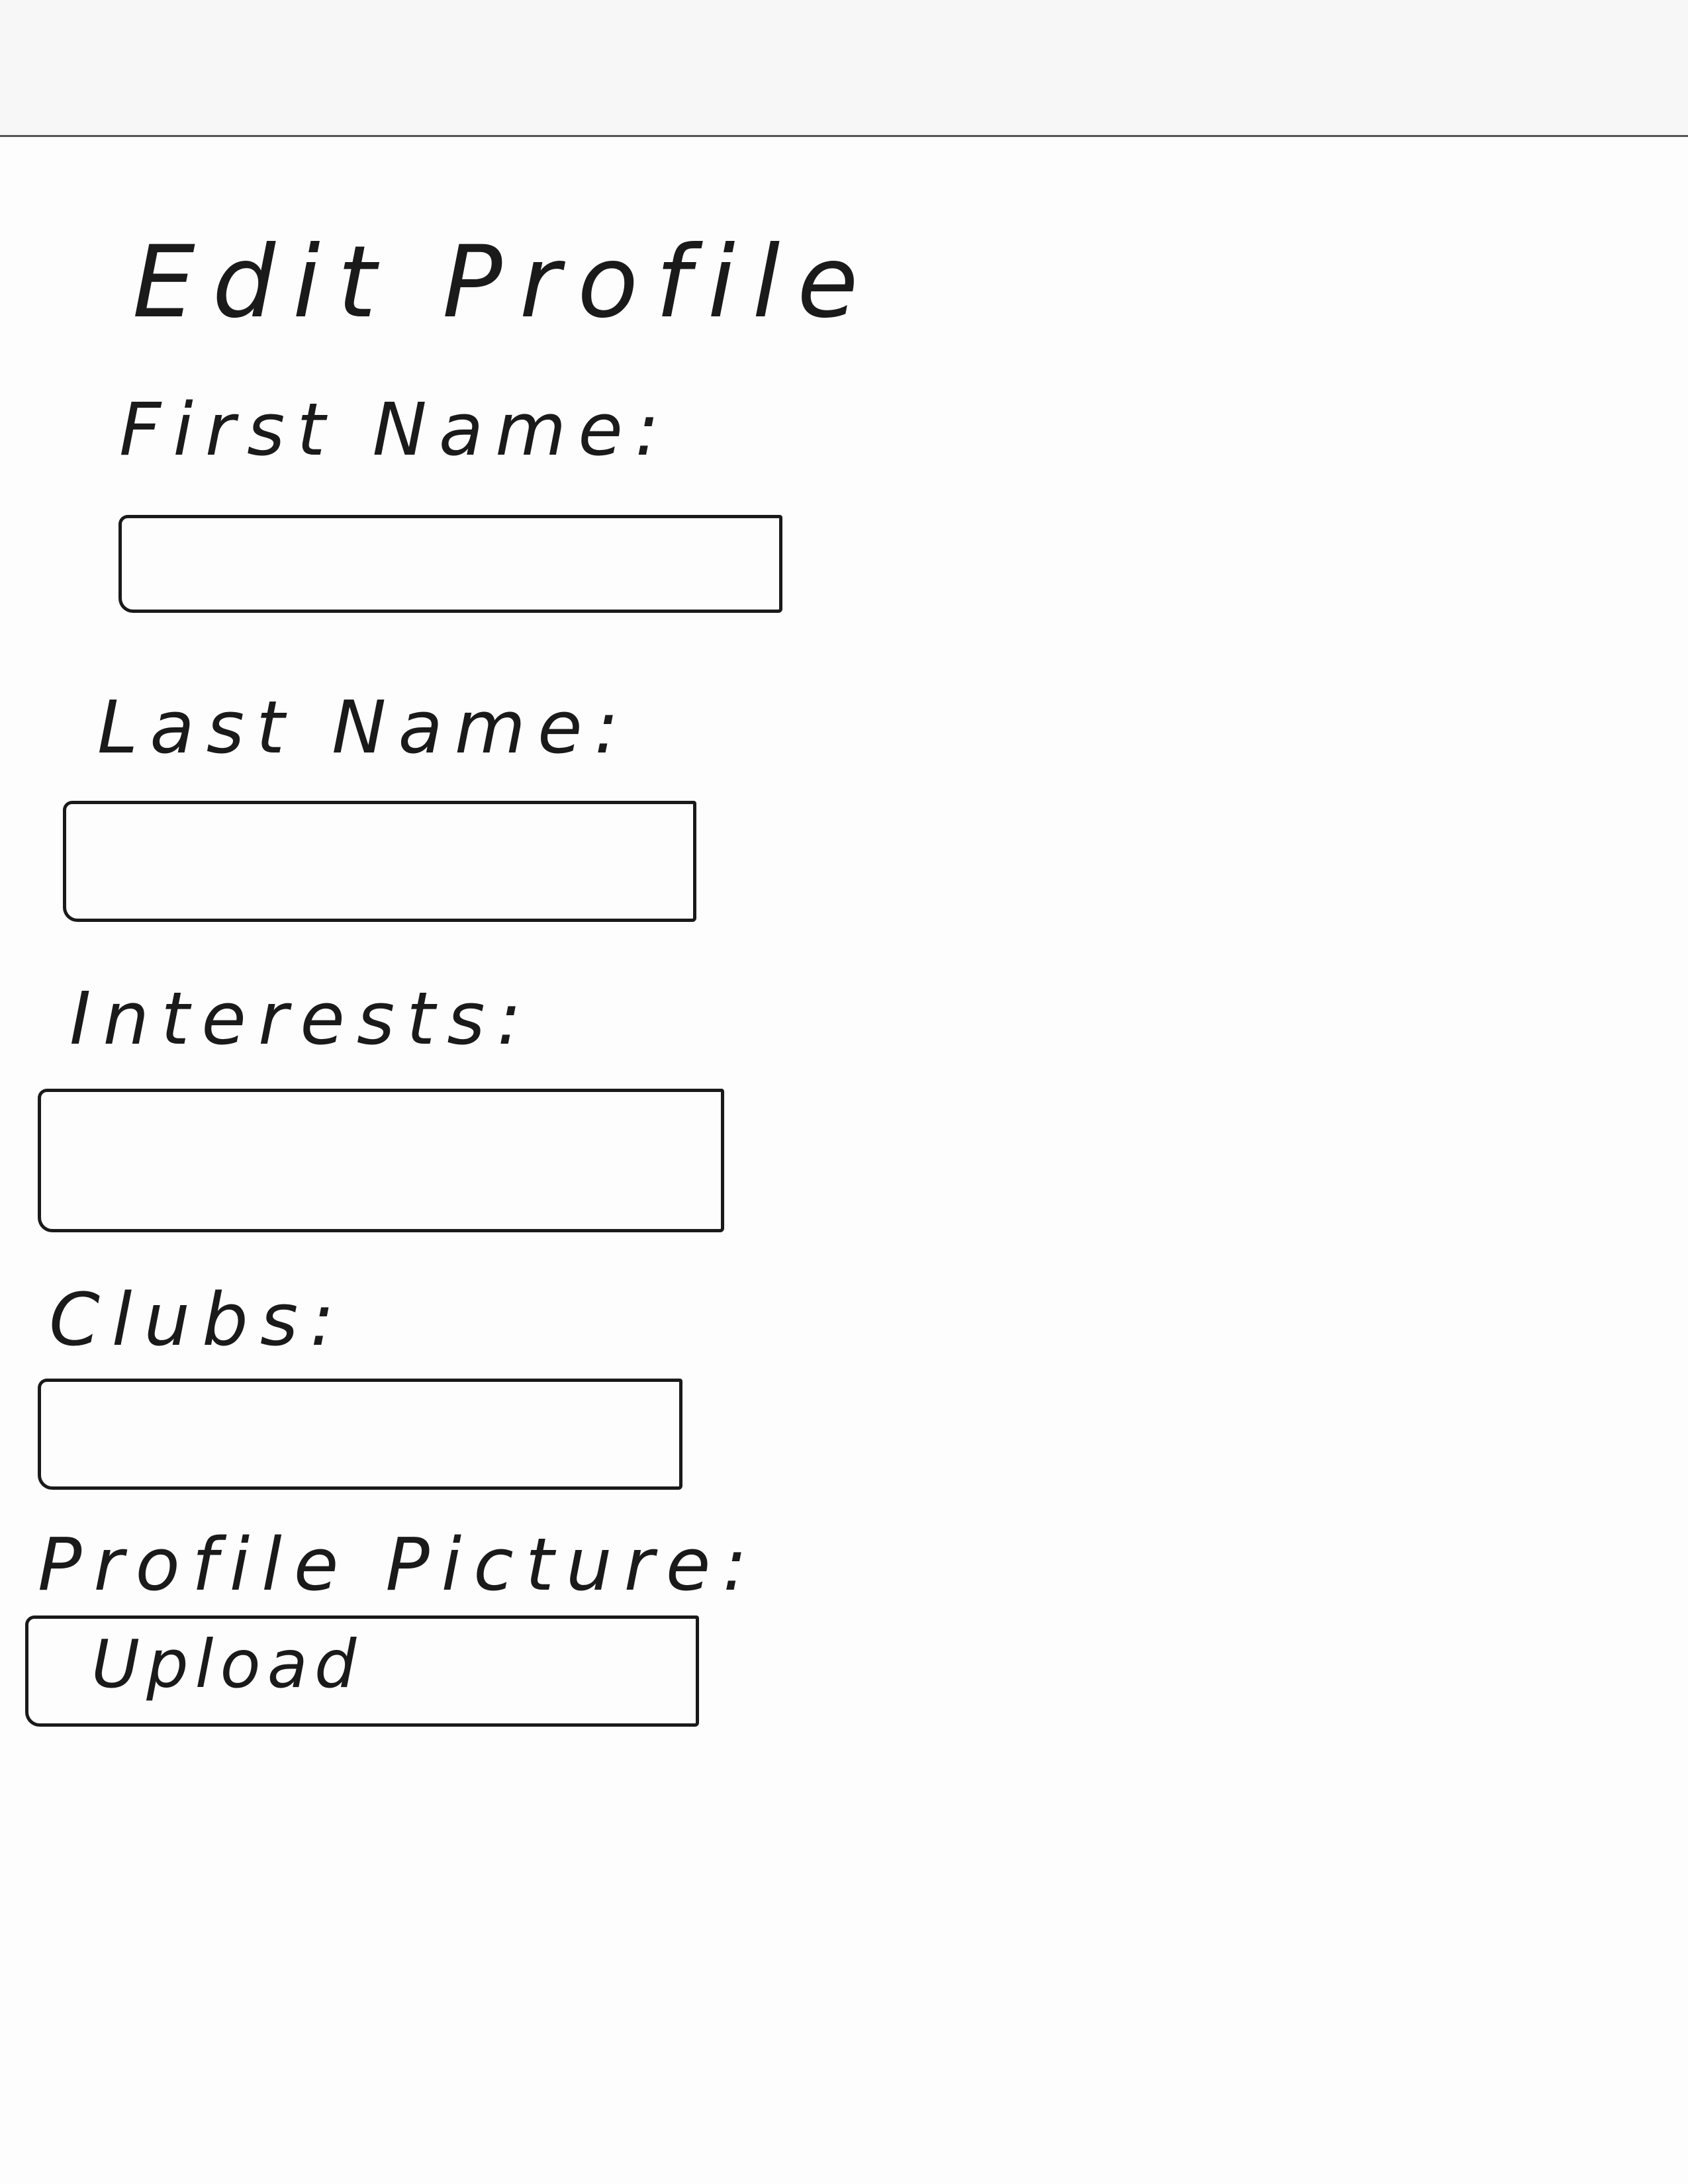 The image size is (1688, 2184). Describe the element at coordinates (398, 1564) in the screenshot. I see `profile-picture-label: Profile Picture:` at that location.